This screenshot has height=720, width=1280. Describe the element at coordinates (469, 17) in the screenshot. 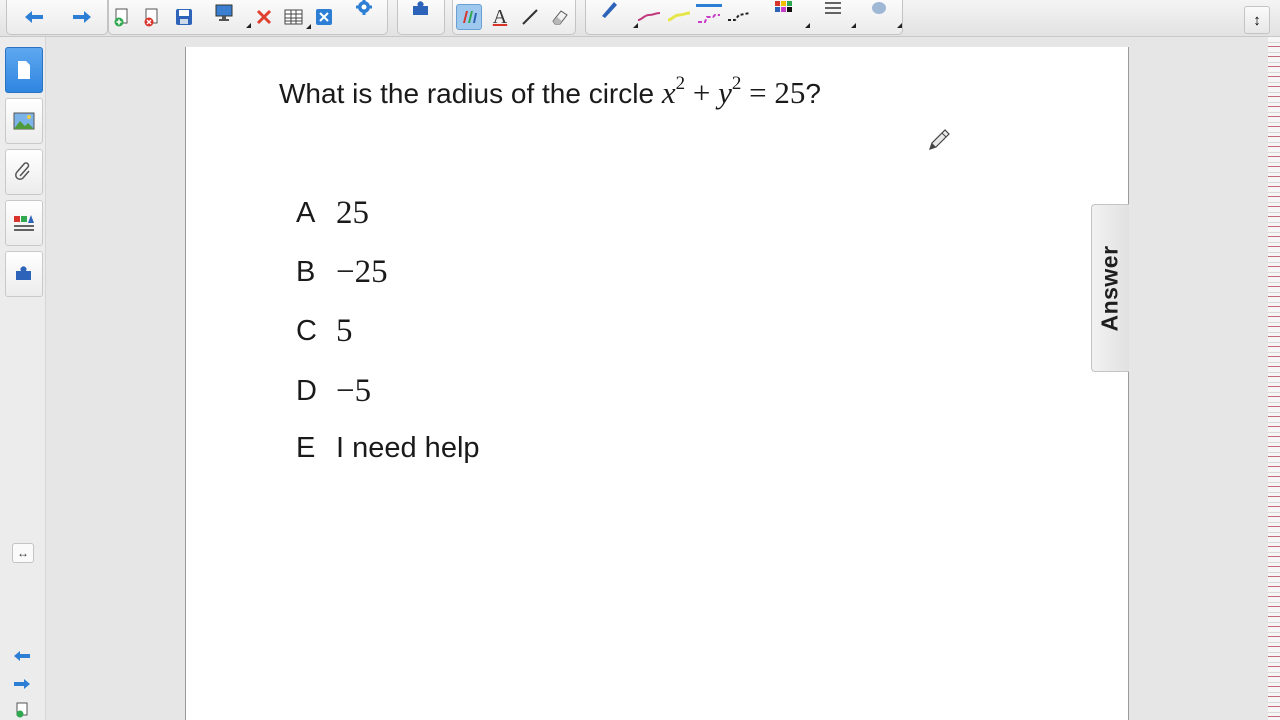

I see `pen-icon` at that location.